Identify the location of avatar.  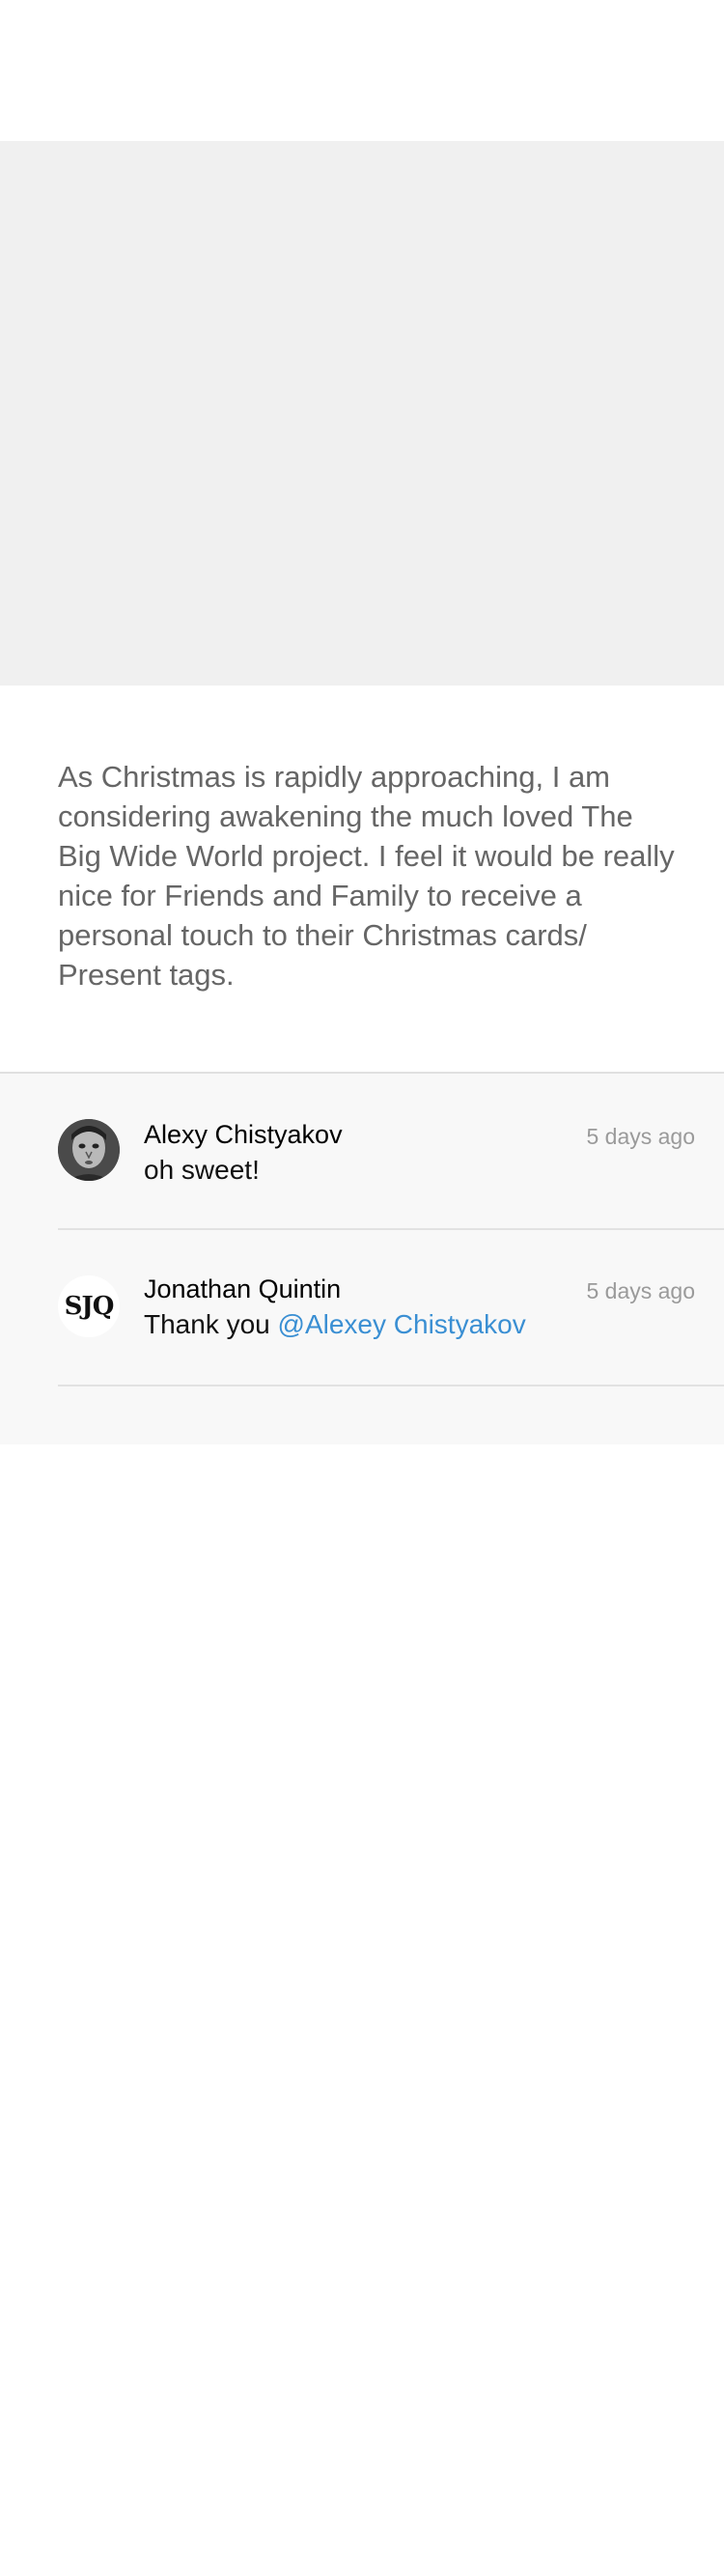
(89, 1150).